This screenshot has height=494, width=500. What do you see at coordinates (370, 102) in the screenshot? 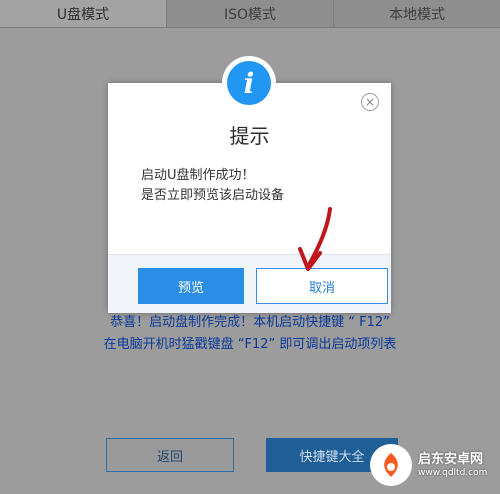
I see `close-icon: ×` at bounding box center [370, 102].